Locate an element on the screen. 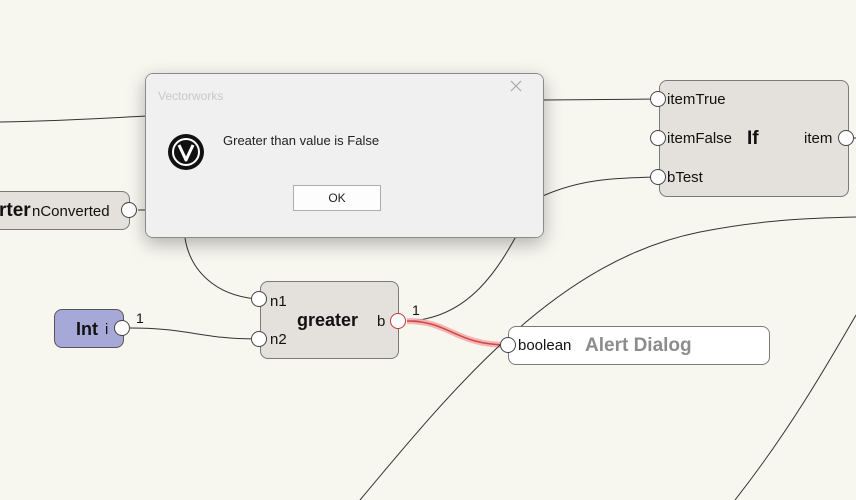  greater-n2-port is located at coordinates (259, 339).